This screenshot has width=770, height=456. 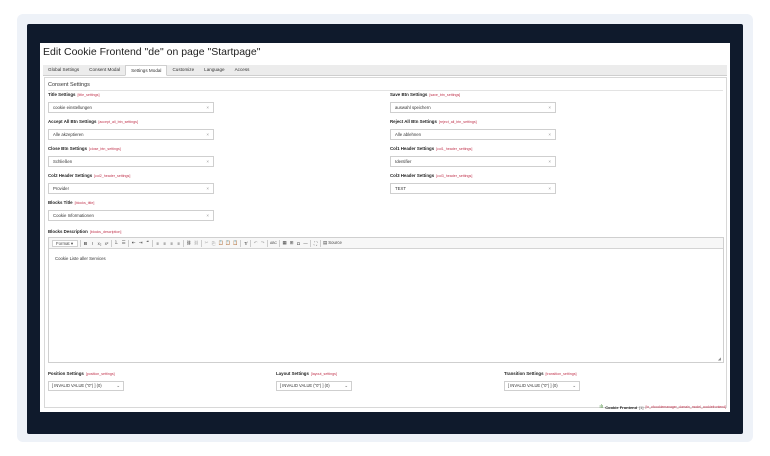 I want to click on layout-settings-select: [ INVALID VALUE ("0") ] (0) ⌄, so click(x=314, y=386).